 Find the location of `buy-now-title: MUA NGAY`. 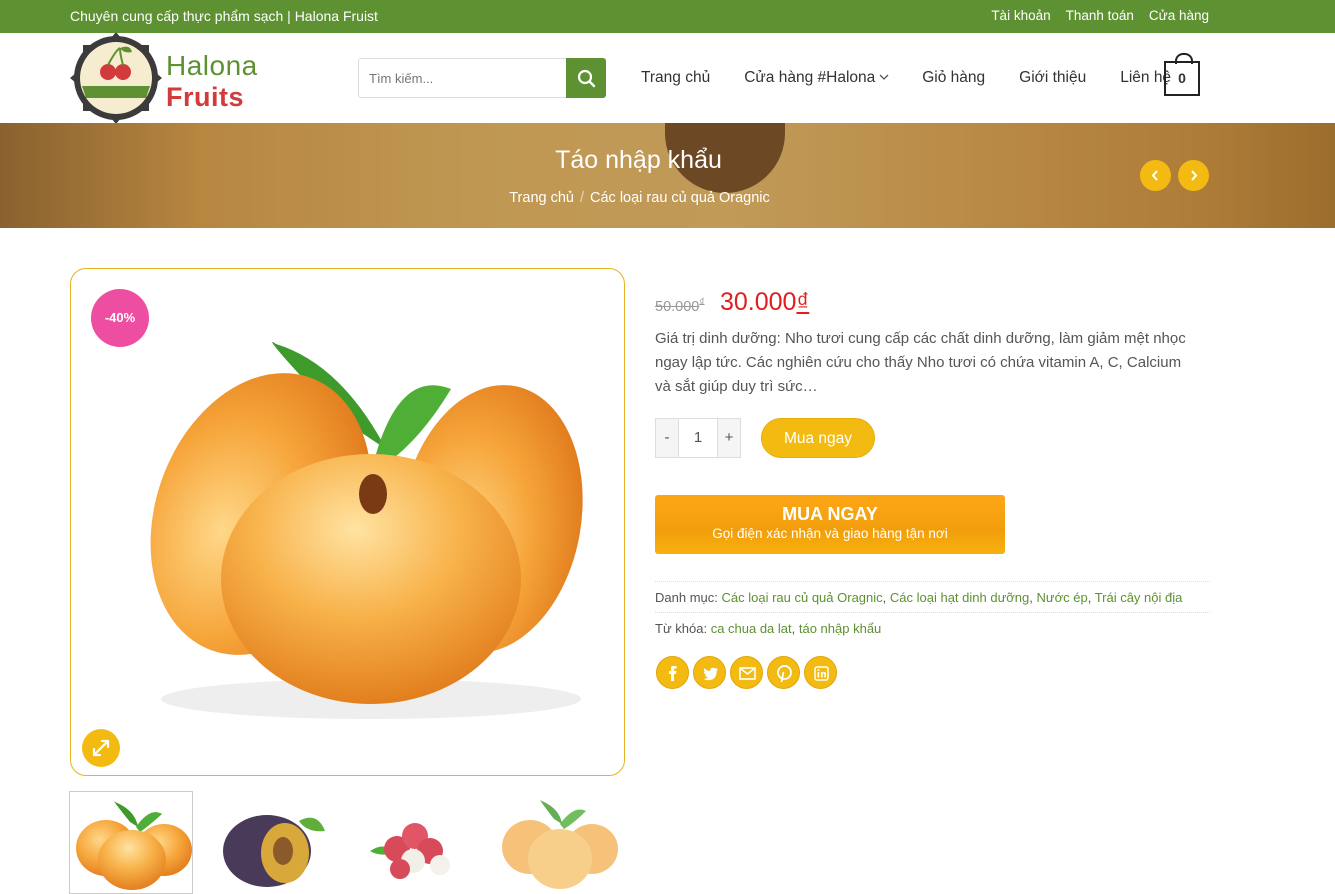

buy-now-title: MUA NGAY is located at coordinates (830, 514).